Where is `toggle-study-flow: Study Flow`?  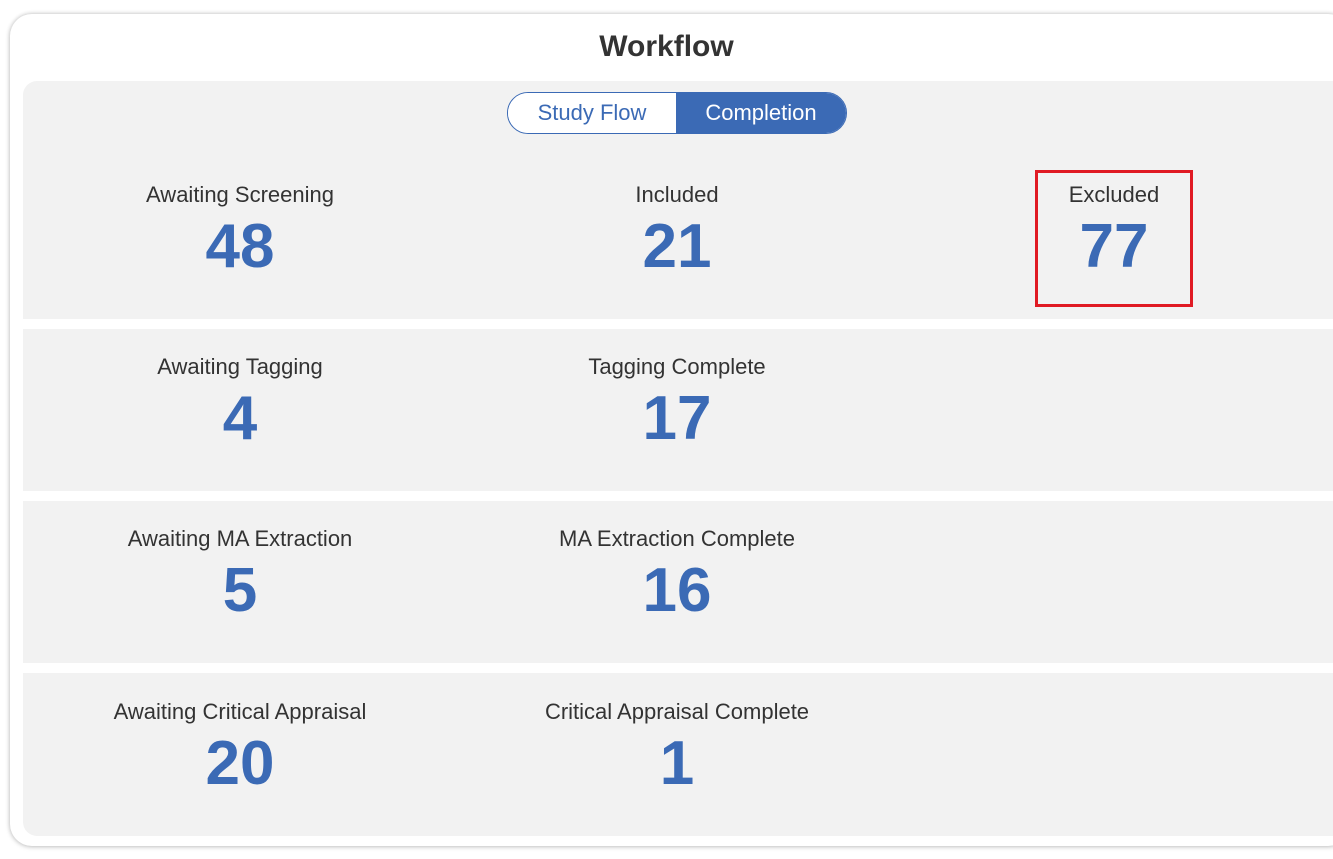 toggle-study-flow: Study Flow is located at coordinates (592, 113).